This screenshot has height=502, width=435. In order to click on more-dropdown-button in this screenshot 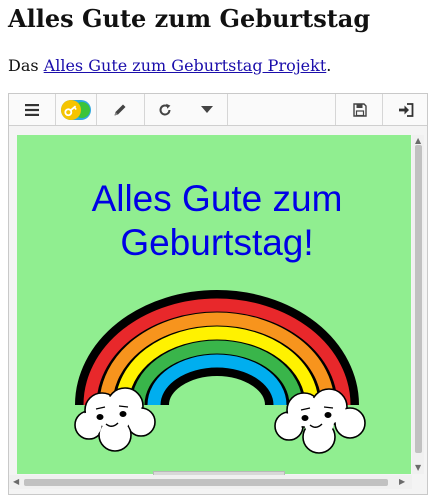, I will do `click(207, 109)`.